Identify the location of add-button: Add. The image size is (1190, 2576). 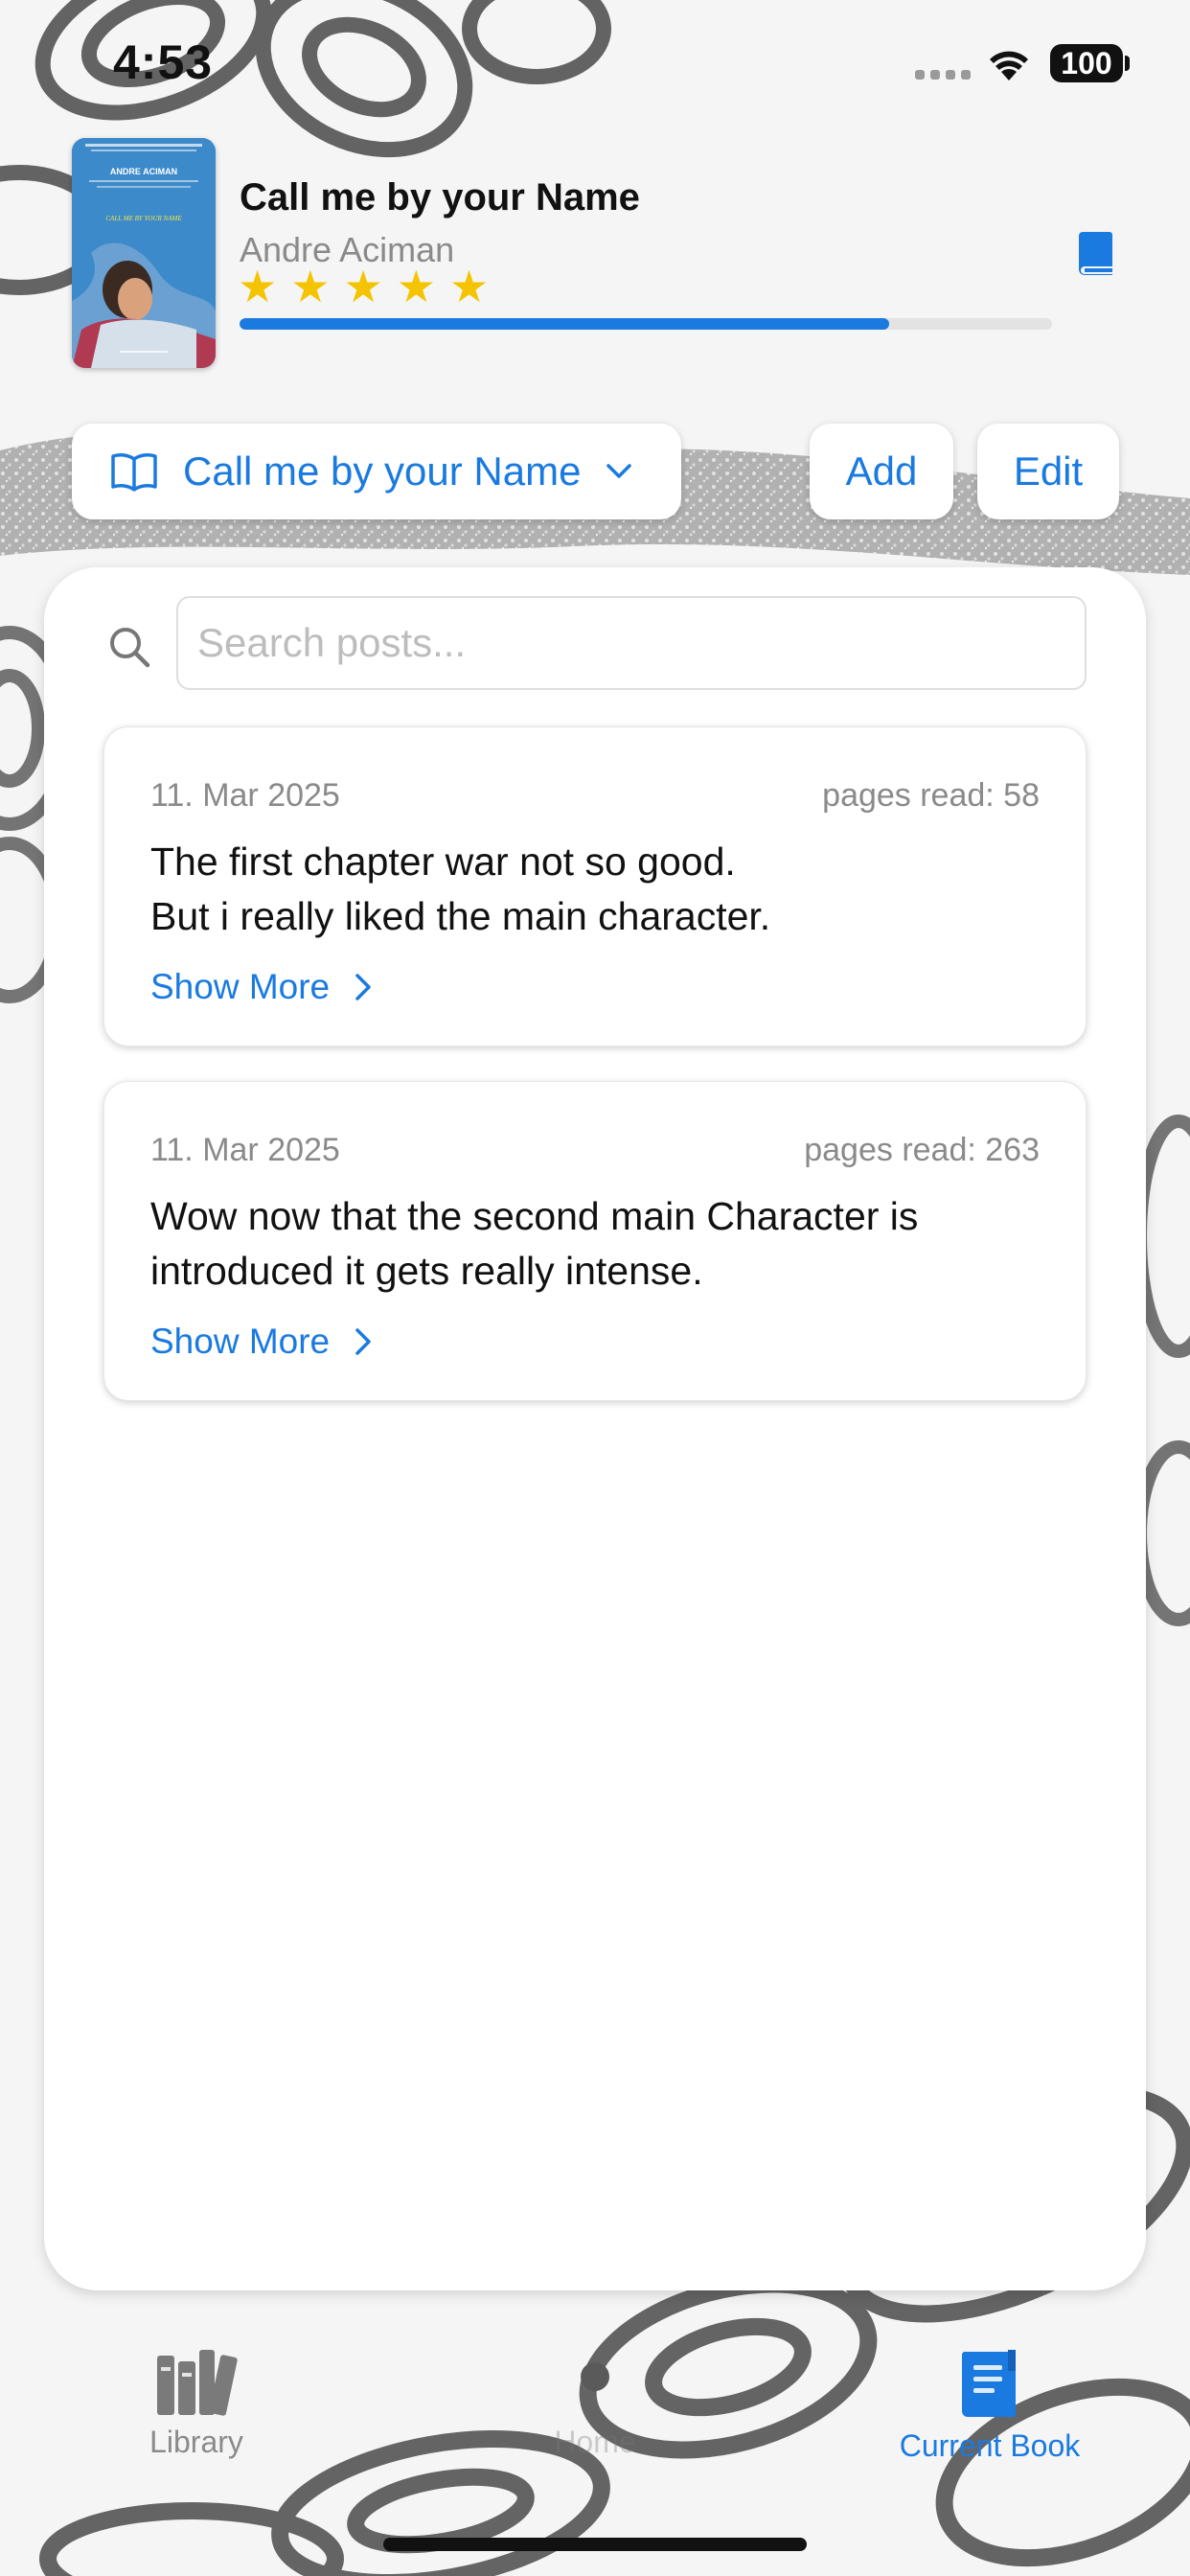
(882, 471).